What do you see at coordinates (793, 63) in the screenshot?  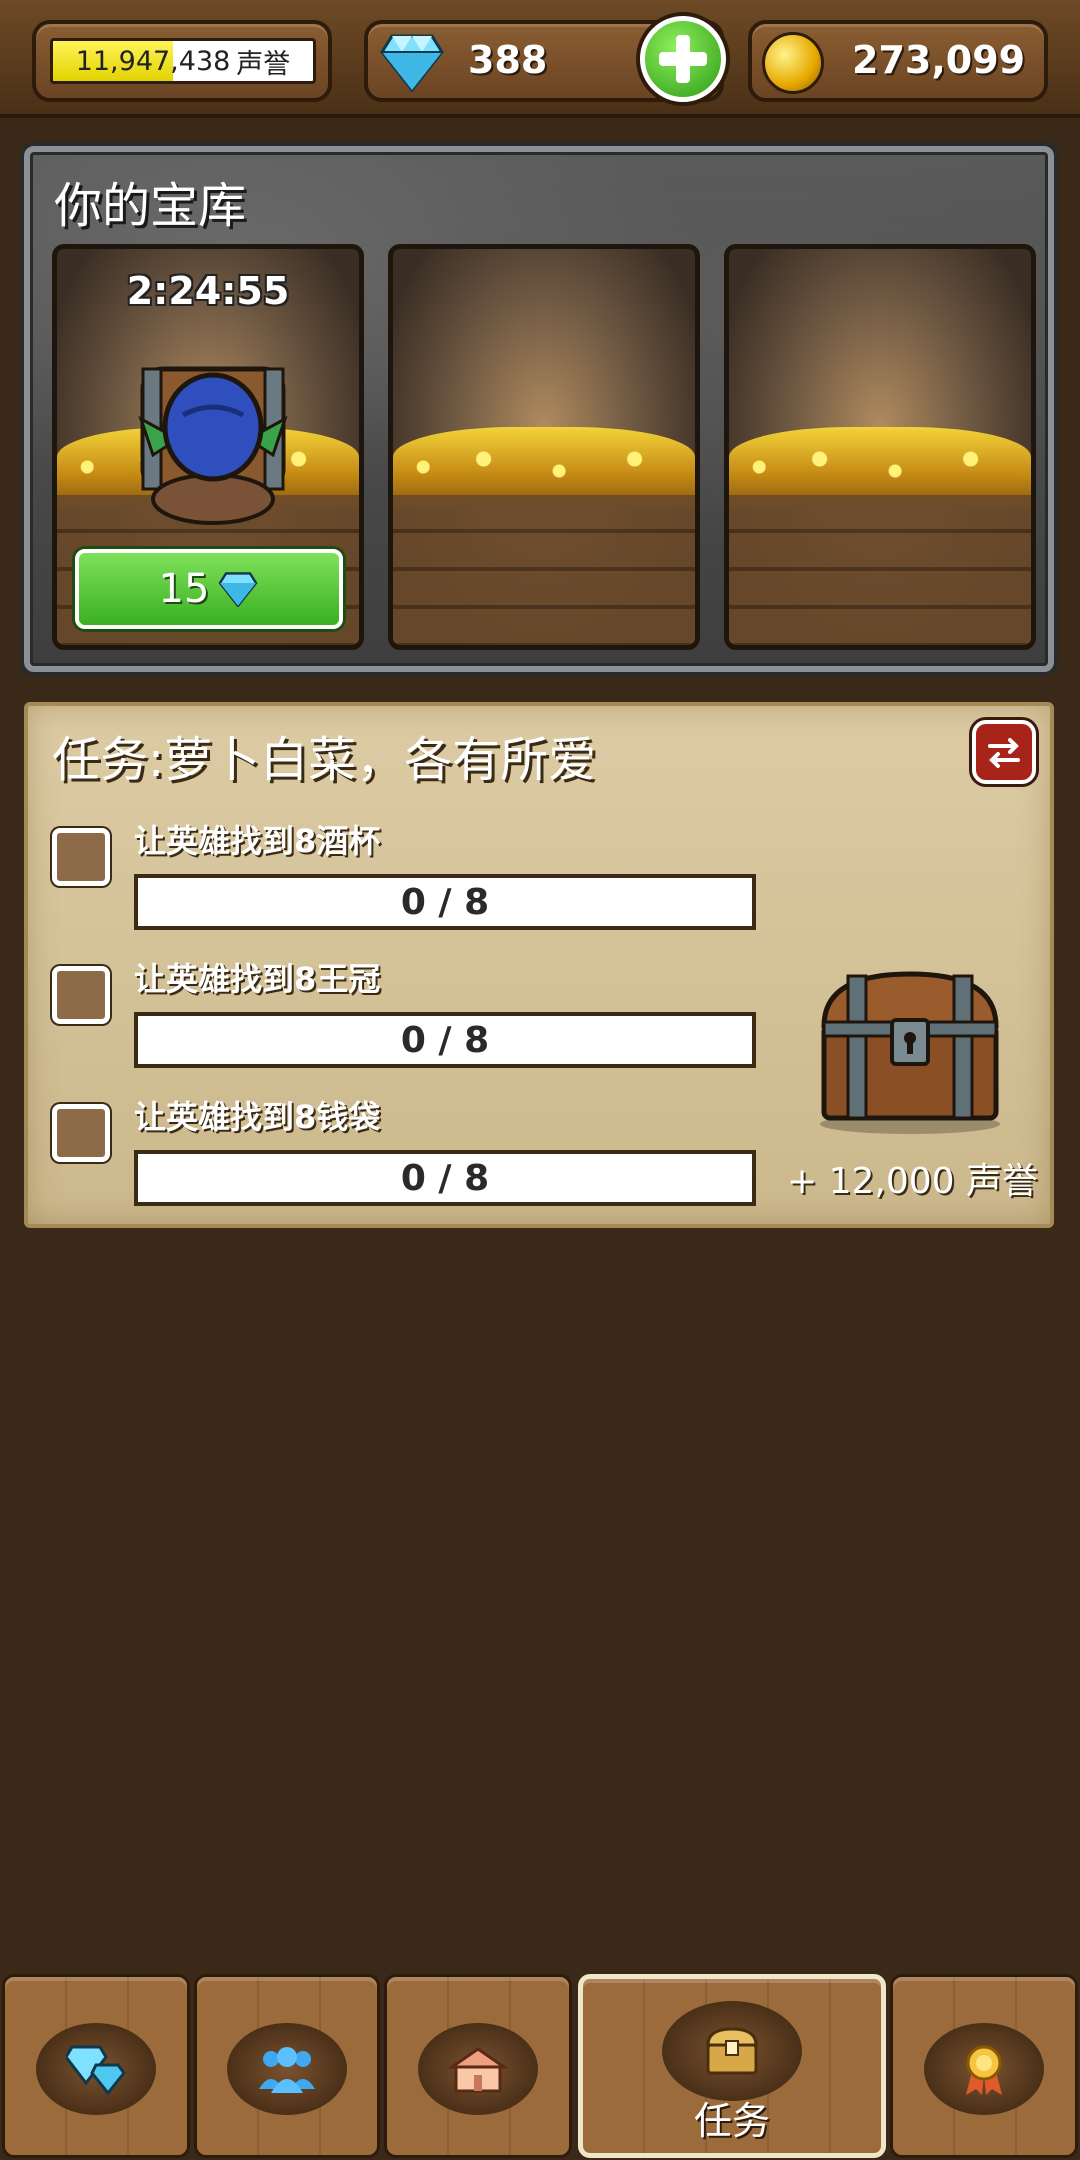 I see `gold-coin-icon` at bounding box center [793, 63].